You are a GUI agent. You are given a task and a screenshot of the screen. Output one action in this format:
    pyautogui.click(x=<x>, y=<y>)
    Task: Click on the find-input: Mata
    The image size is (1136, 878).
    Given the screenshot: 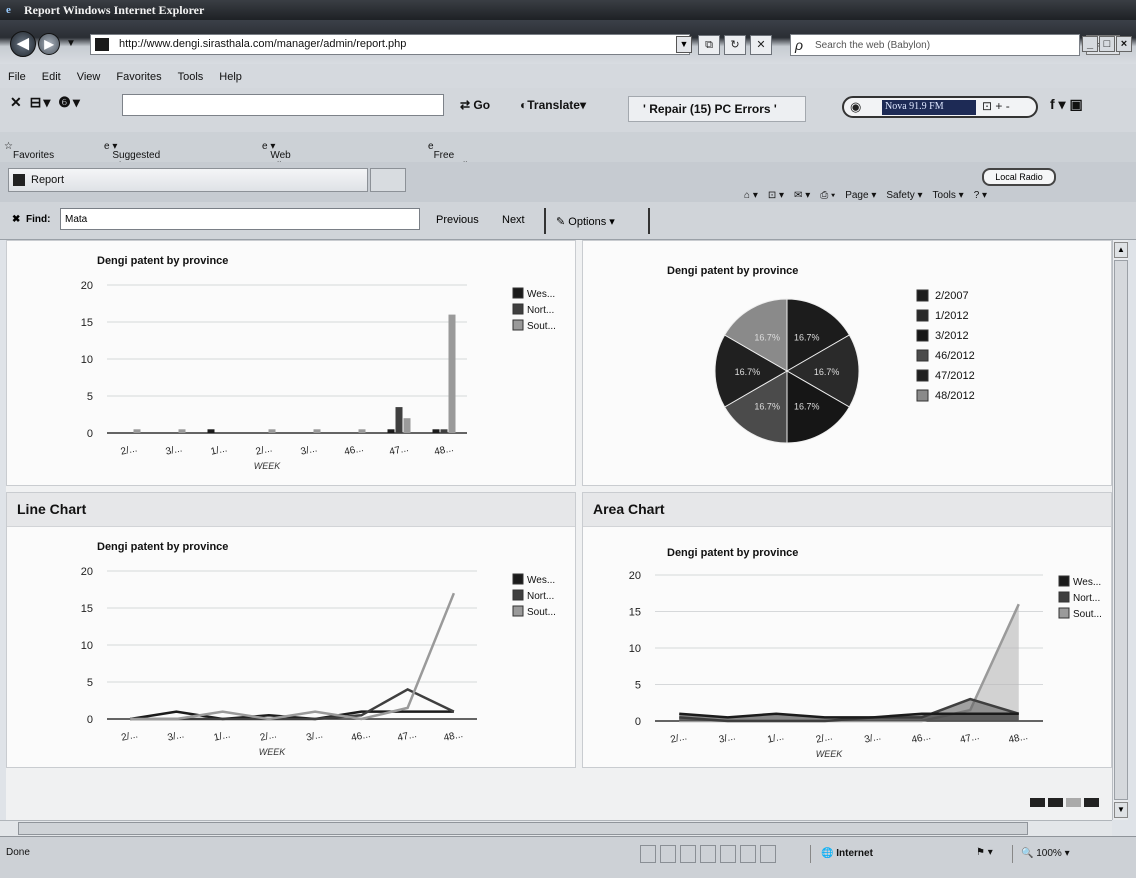 What is the action you would take?
    pyautogui.click(x=240, y=219)
    